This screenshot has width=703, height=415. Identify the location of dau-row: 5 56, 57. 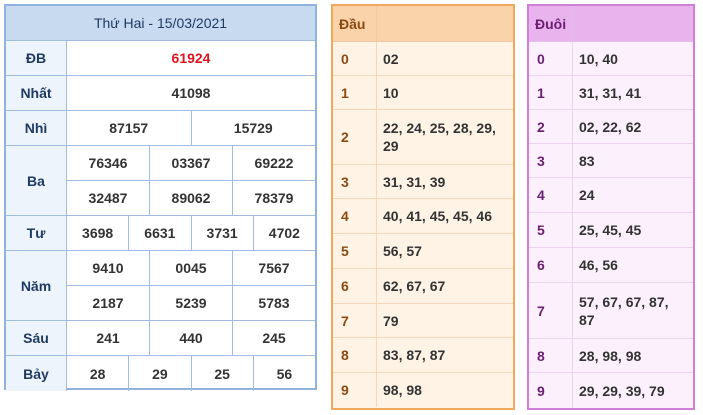
(423, 251).